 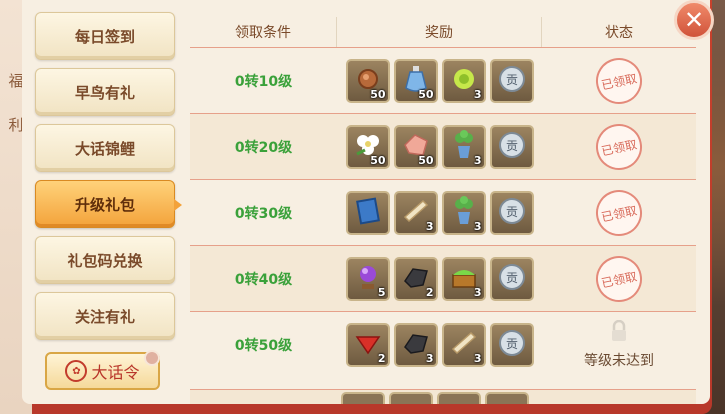 What do you see at coordinates (619, 360) in the screenshot?
I see `status-text: 等级未达到` at bounding box center [619, 360].